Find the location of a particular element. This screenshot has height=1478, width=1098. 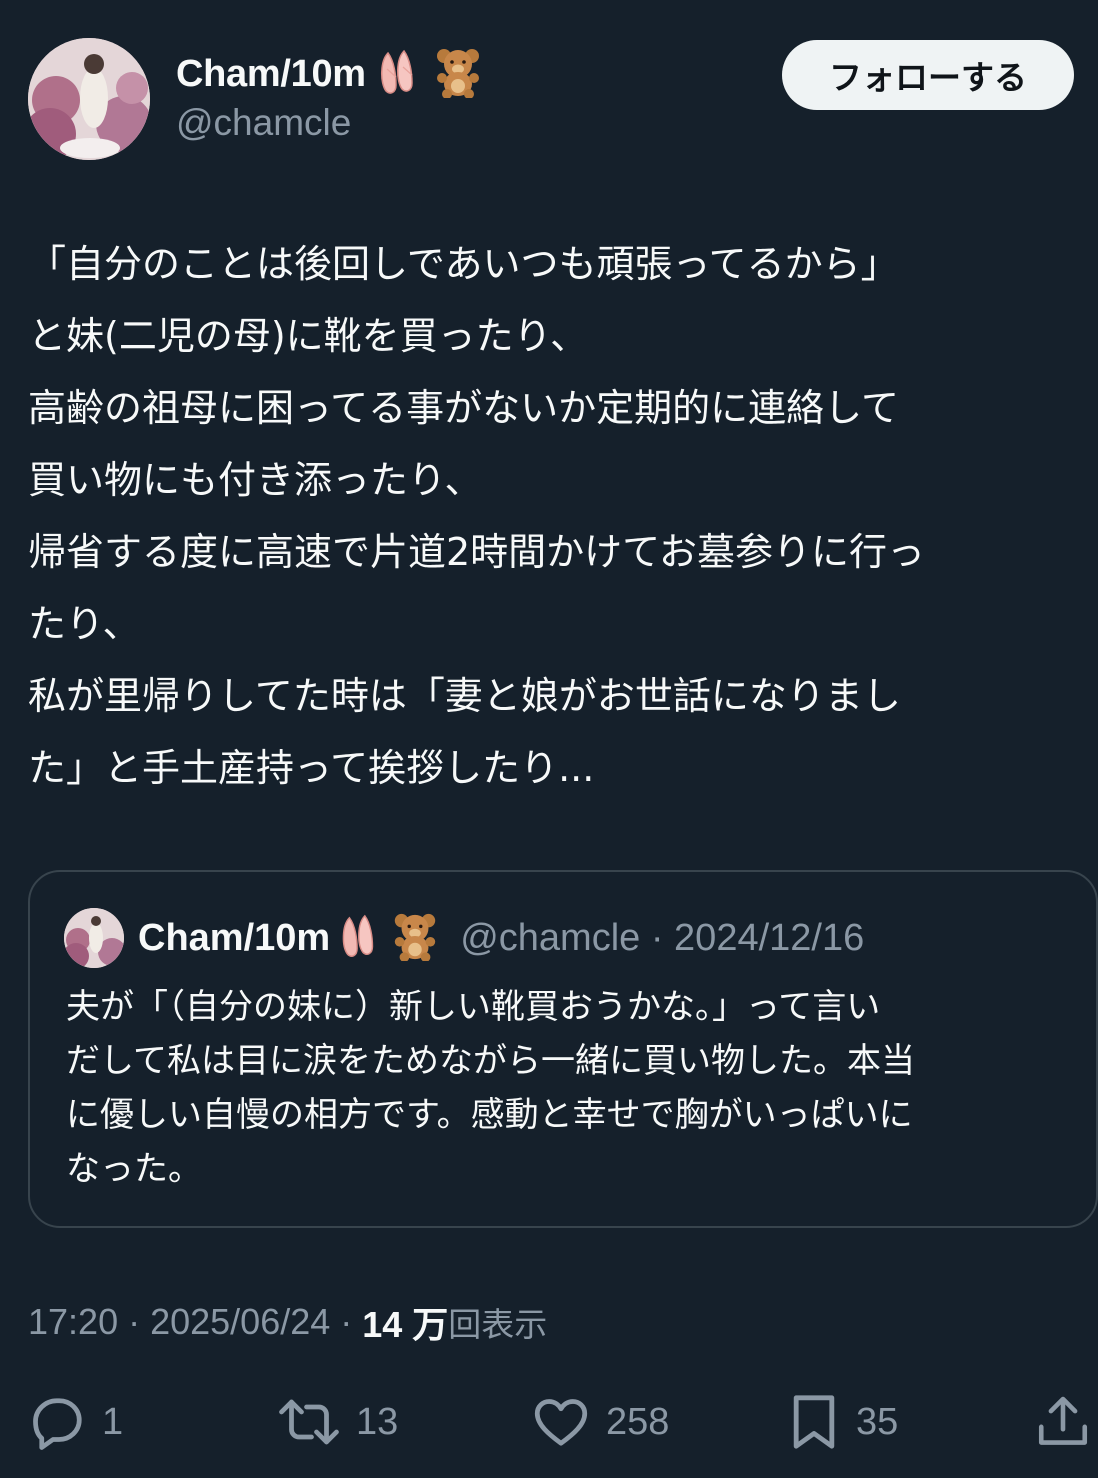

bookmark-icon is located at coordinates (814, 1422).